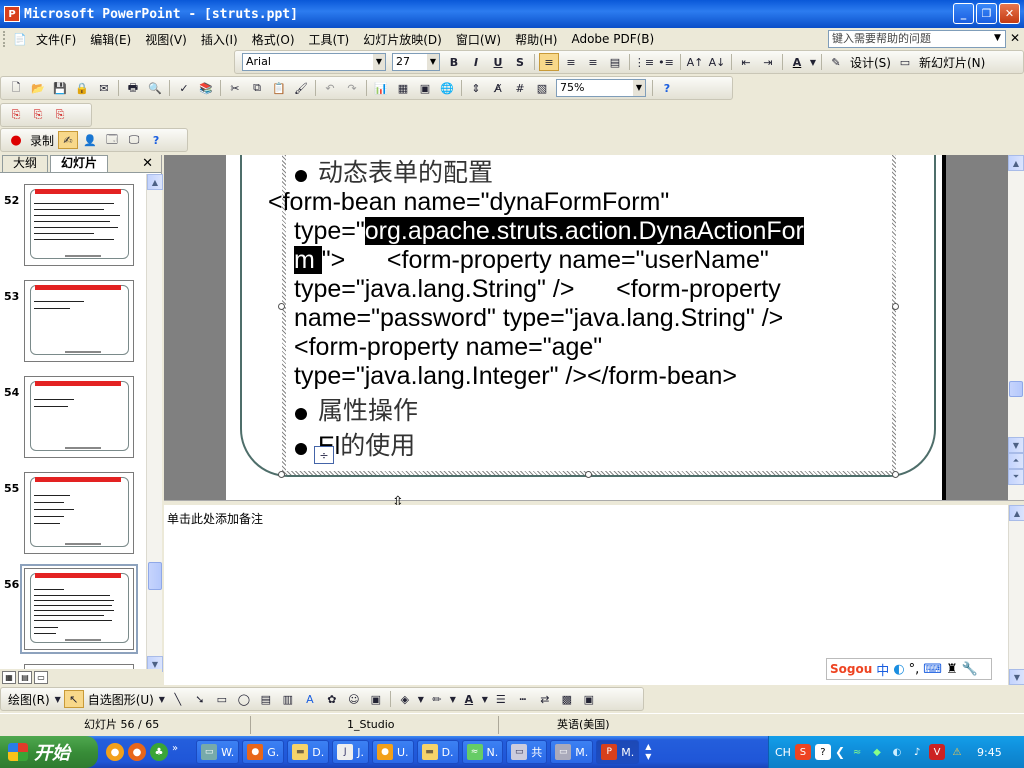 The height and width of the screenshot is (768, 1024). Describe the element at coordinates (523, 699) in the screenshot. I see `dash-style-icon: ┅` at that location.